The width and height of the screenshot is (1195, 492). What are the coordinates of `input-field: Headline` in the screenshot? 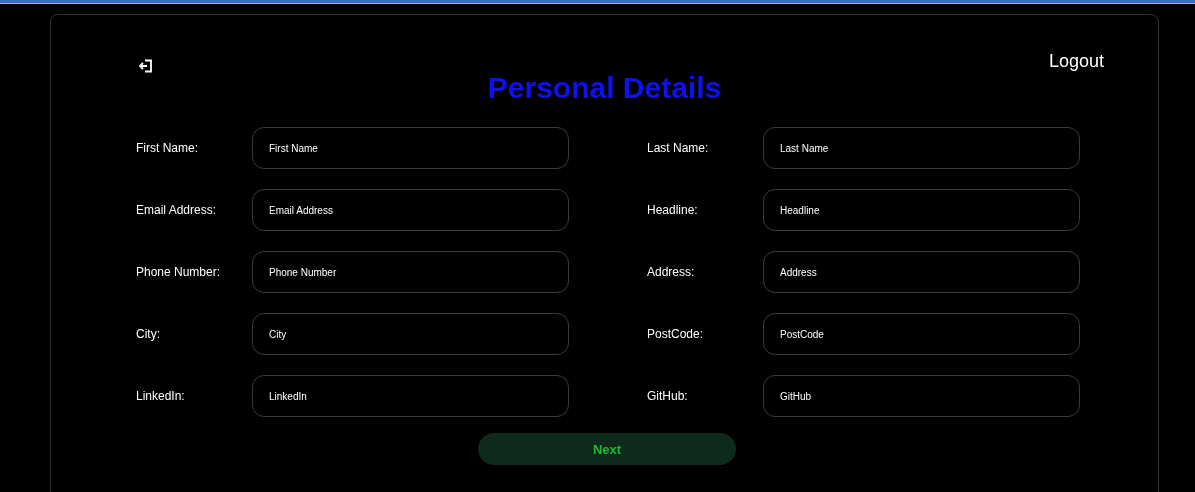 It's located at (921, 210).